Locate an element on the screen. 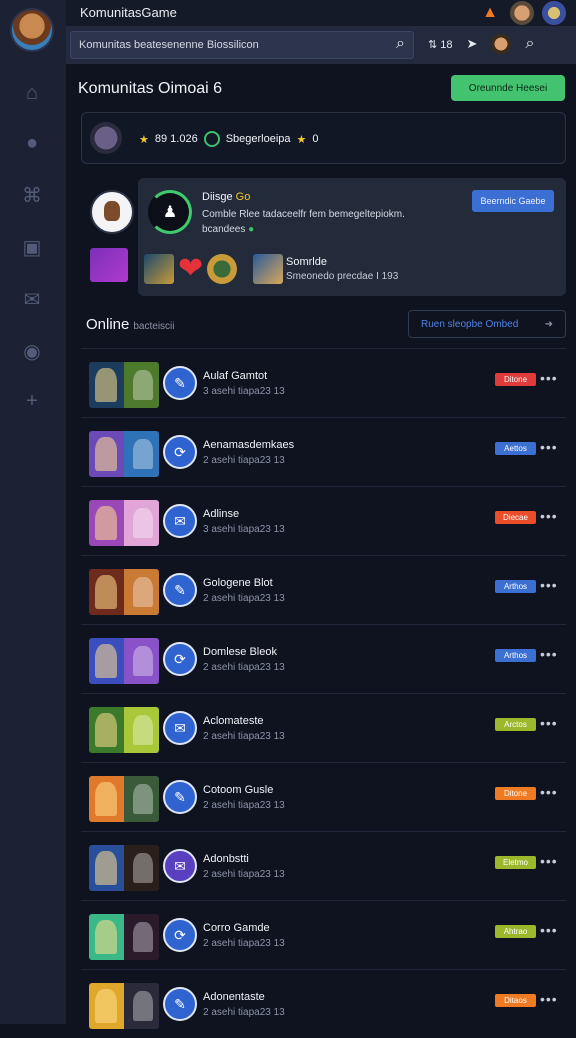 The width and height of the screenshot is (576, 1038). create-button: Oreunnde Heesei is located at coordinates (508, 88).